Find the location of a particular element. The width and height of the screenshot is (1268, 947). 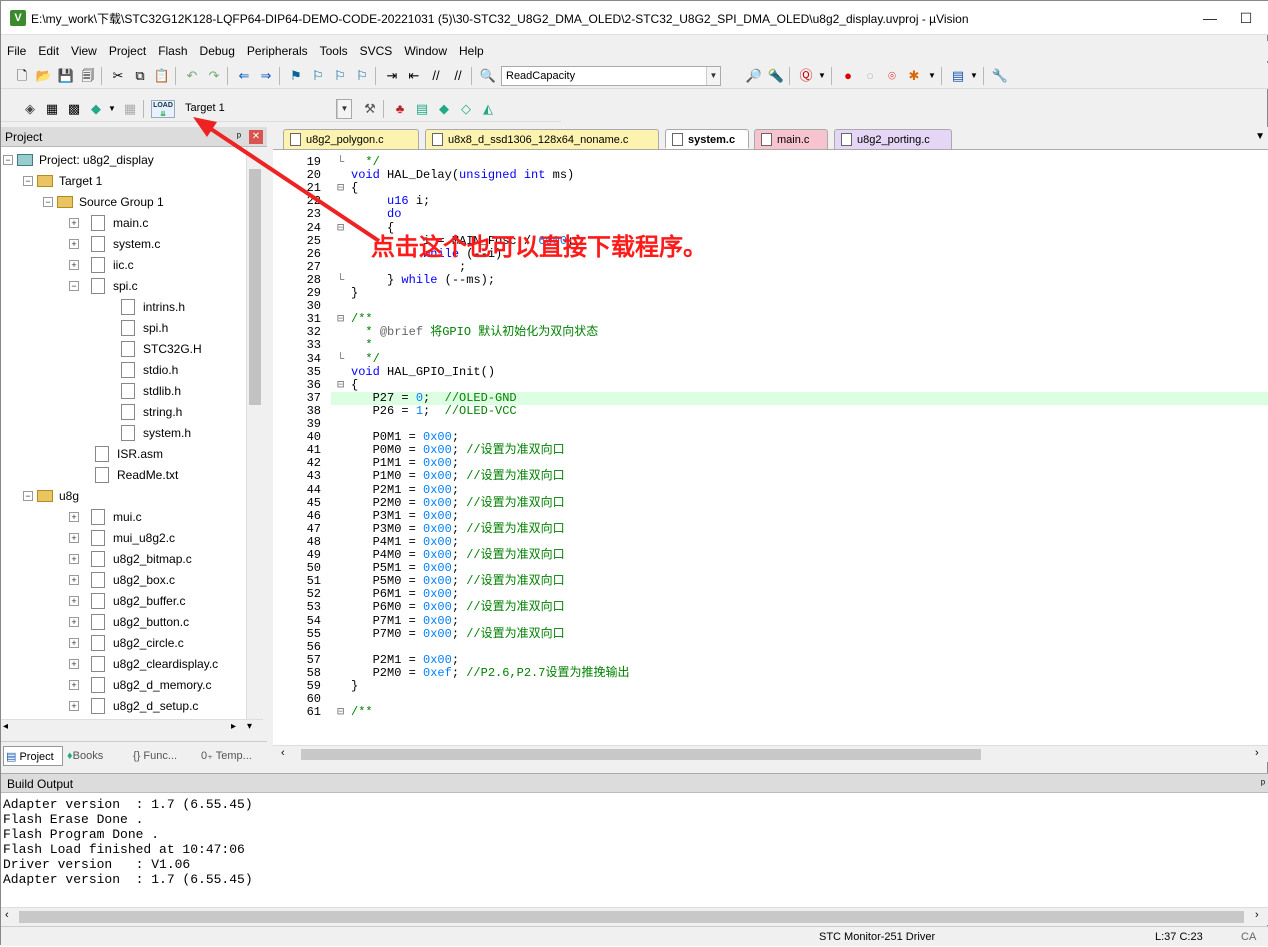

tree-item: + mui.c is located at coordinates (123, 517).